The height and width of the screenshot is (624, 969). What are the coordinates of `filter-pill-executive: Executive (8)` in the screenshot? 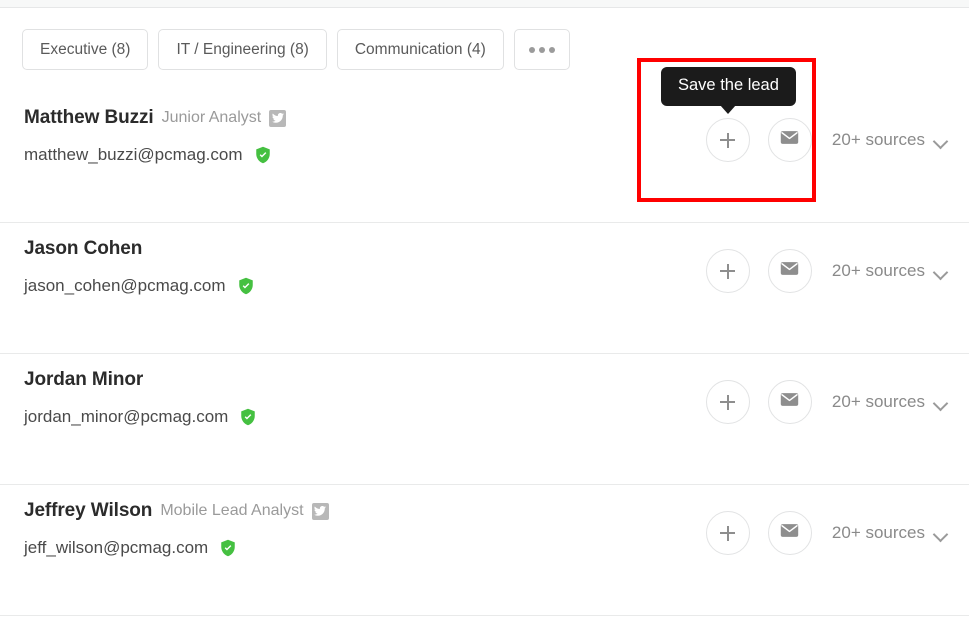 It's located at (85, 49).